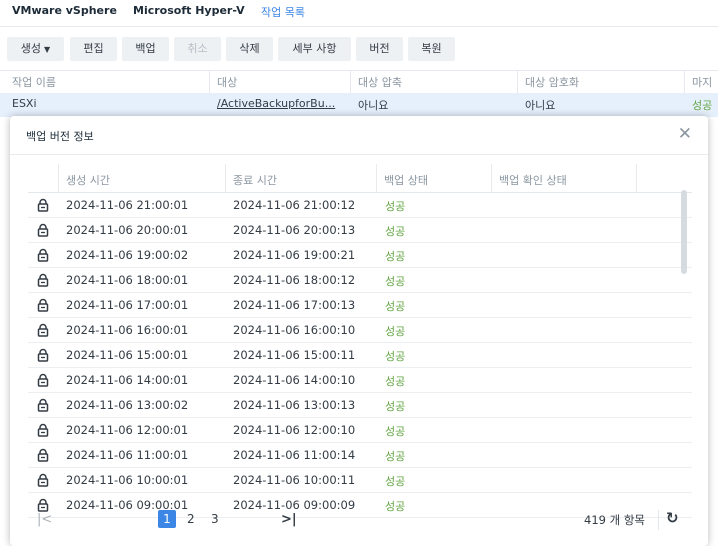  Describe the element at coordinates (360, 280) in the screenshot. I see `version-row: 2024-11-06 18:00:01 2024-11-06 18:00:12 성공` at that location.